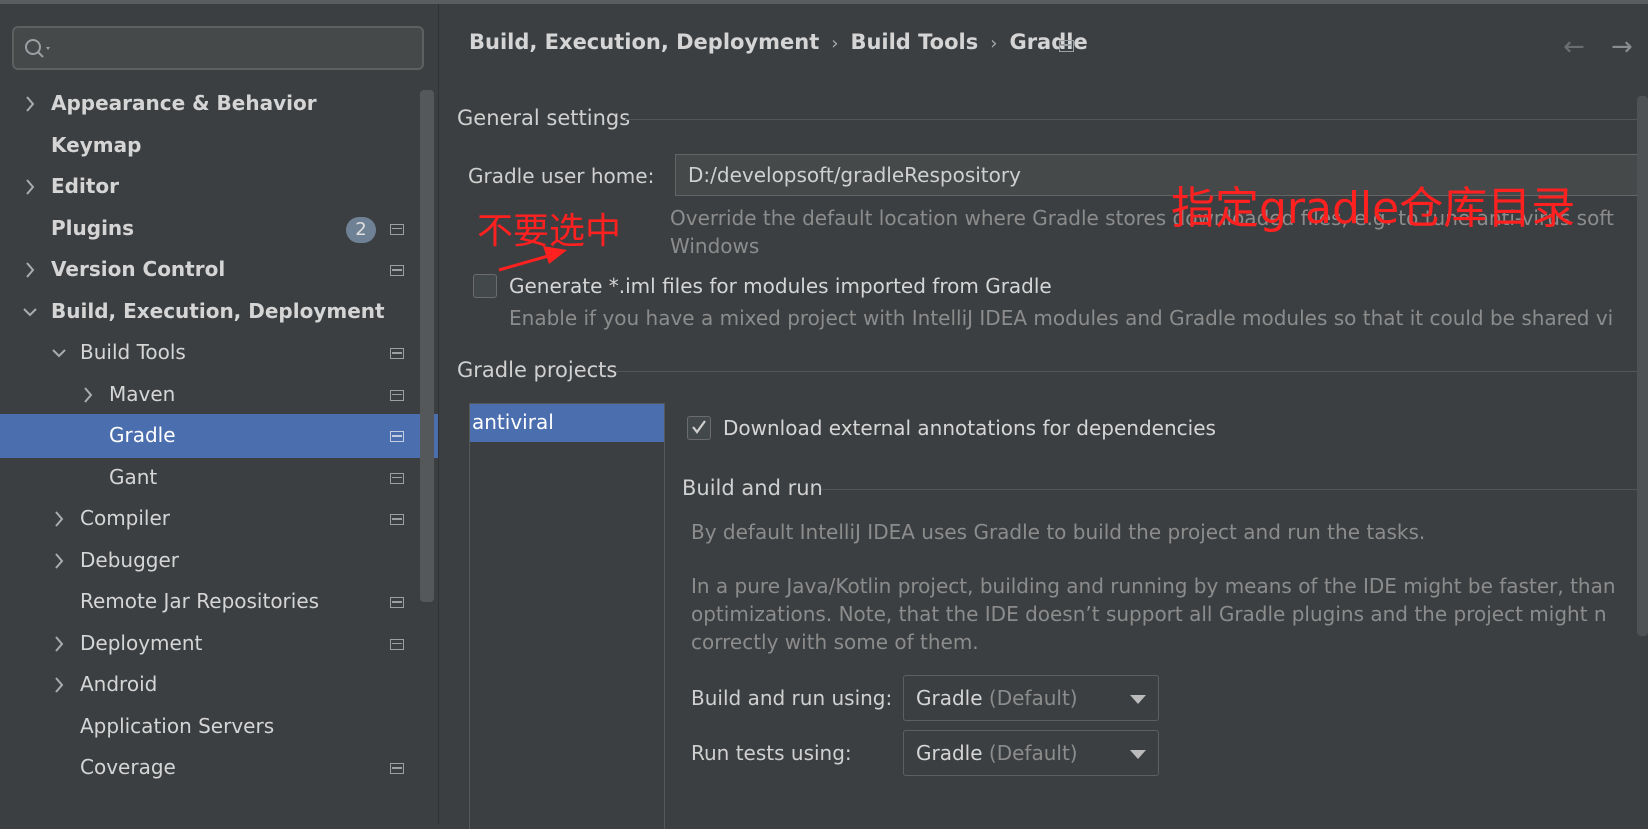  I want to click on sidebar-item-gant: Gant, so click(219, 478).